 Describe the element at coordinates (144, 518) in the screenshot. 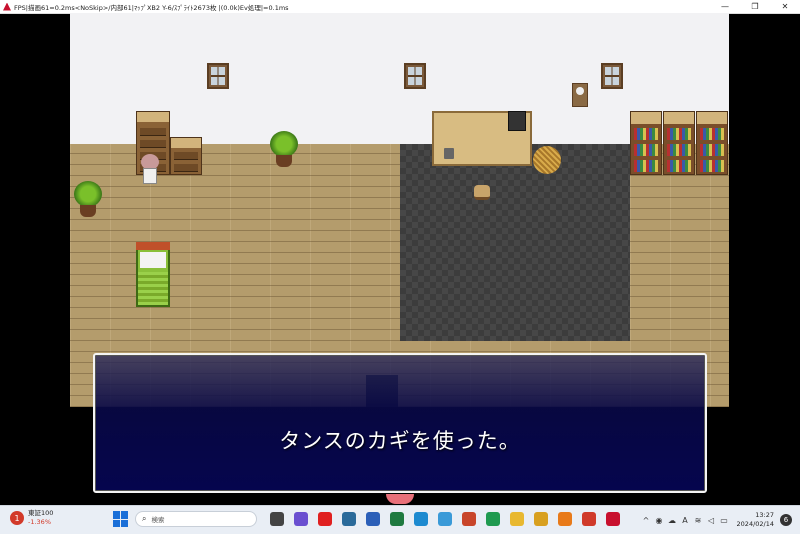

I see `search-icon: ⌕` at that location.